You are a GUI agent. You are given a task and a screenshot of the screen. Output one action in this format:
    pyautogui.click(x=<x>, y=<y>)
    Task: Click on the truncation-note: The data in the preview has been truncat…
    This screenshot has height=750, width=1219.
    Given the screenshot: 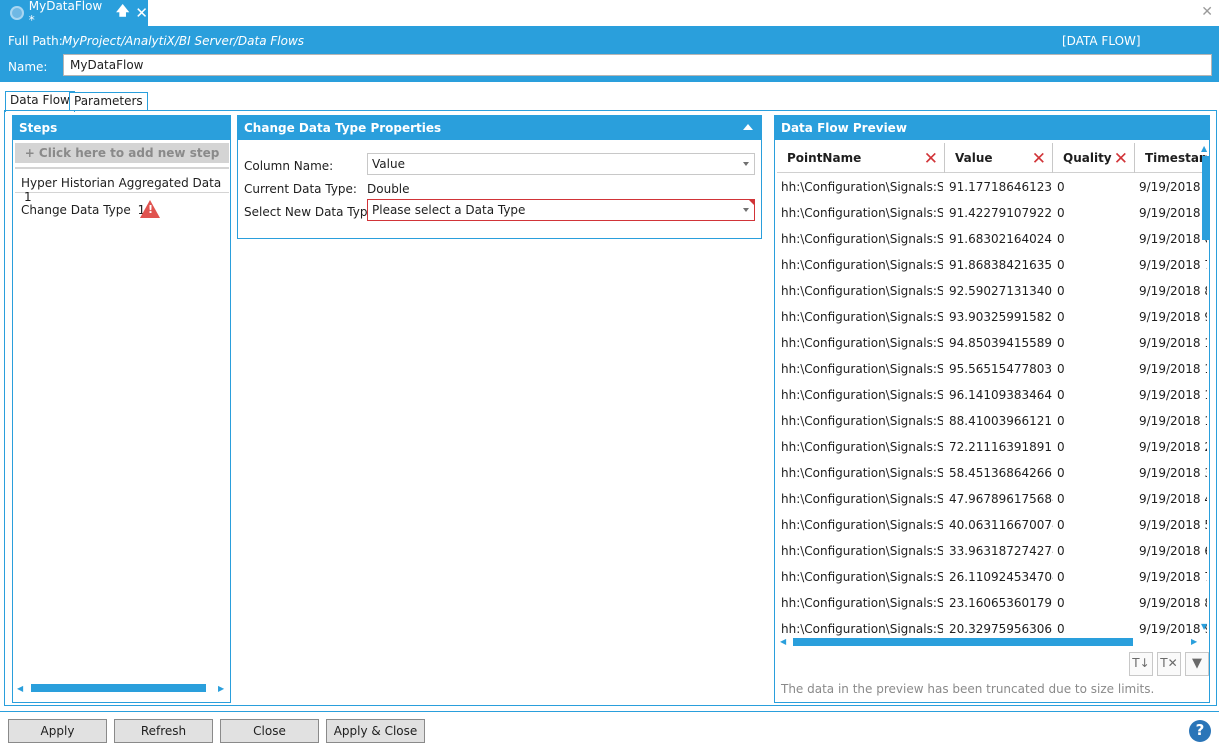 What is the action you would take?
    pyautogui.click(x=968, y=689)
    